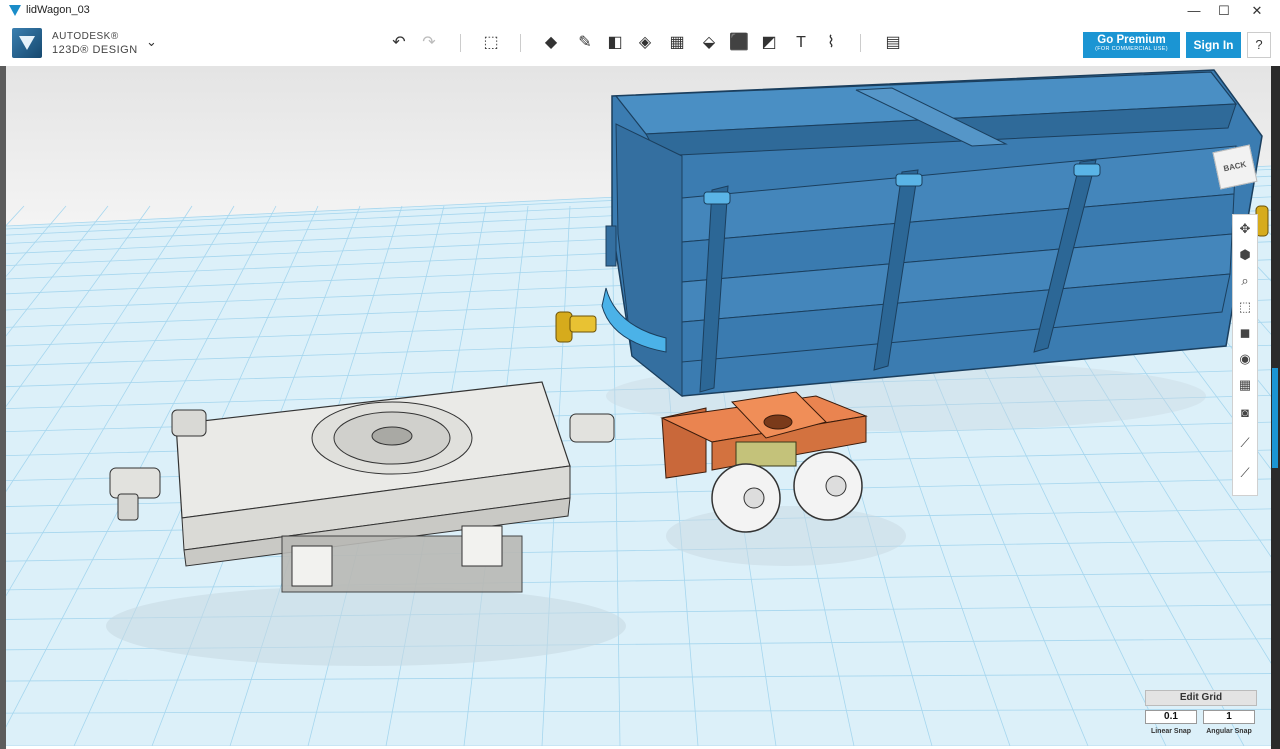  Describe the element at coordinates (1245, 255) in the screenshot. I see `orbit-icon: ⬢` at that location.